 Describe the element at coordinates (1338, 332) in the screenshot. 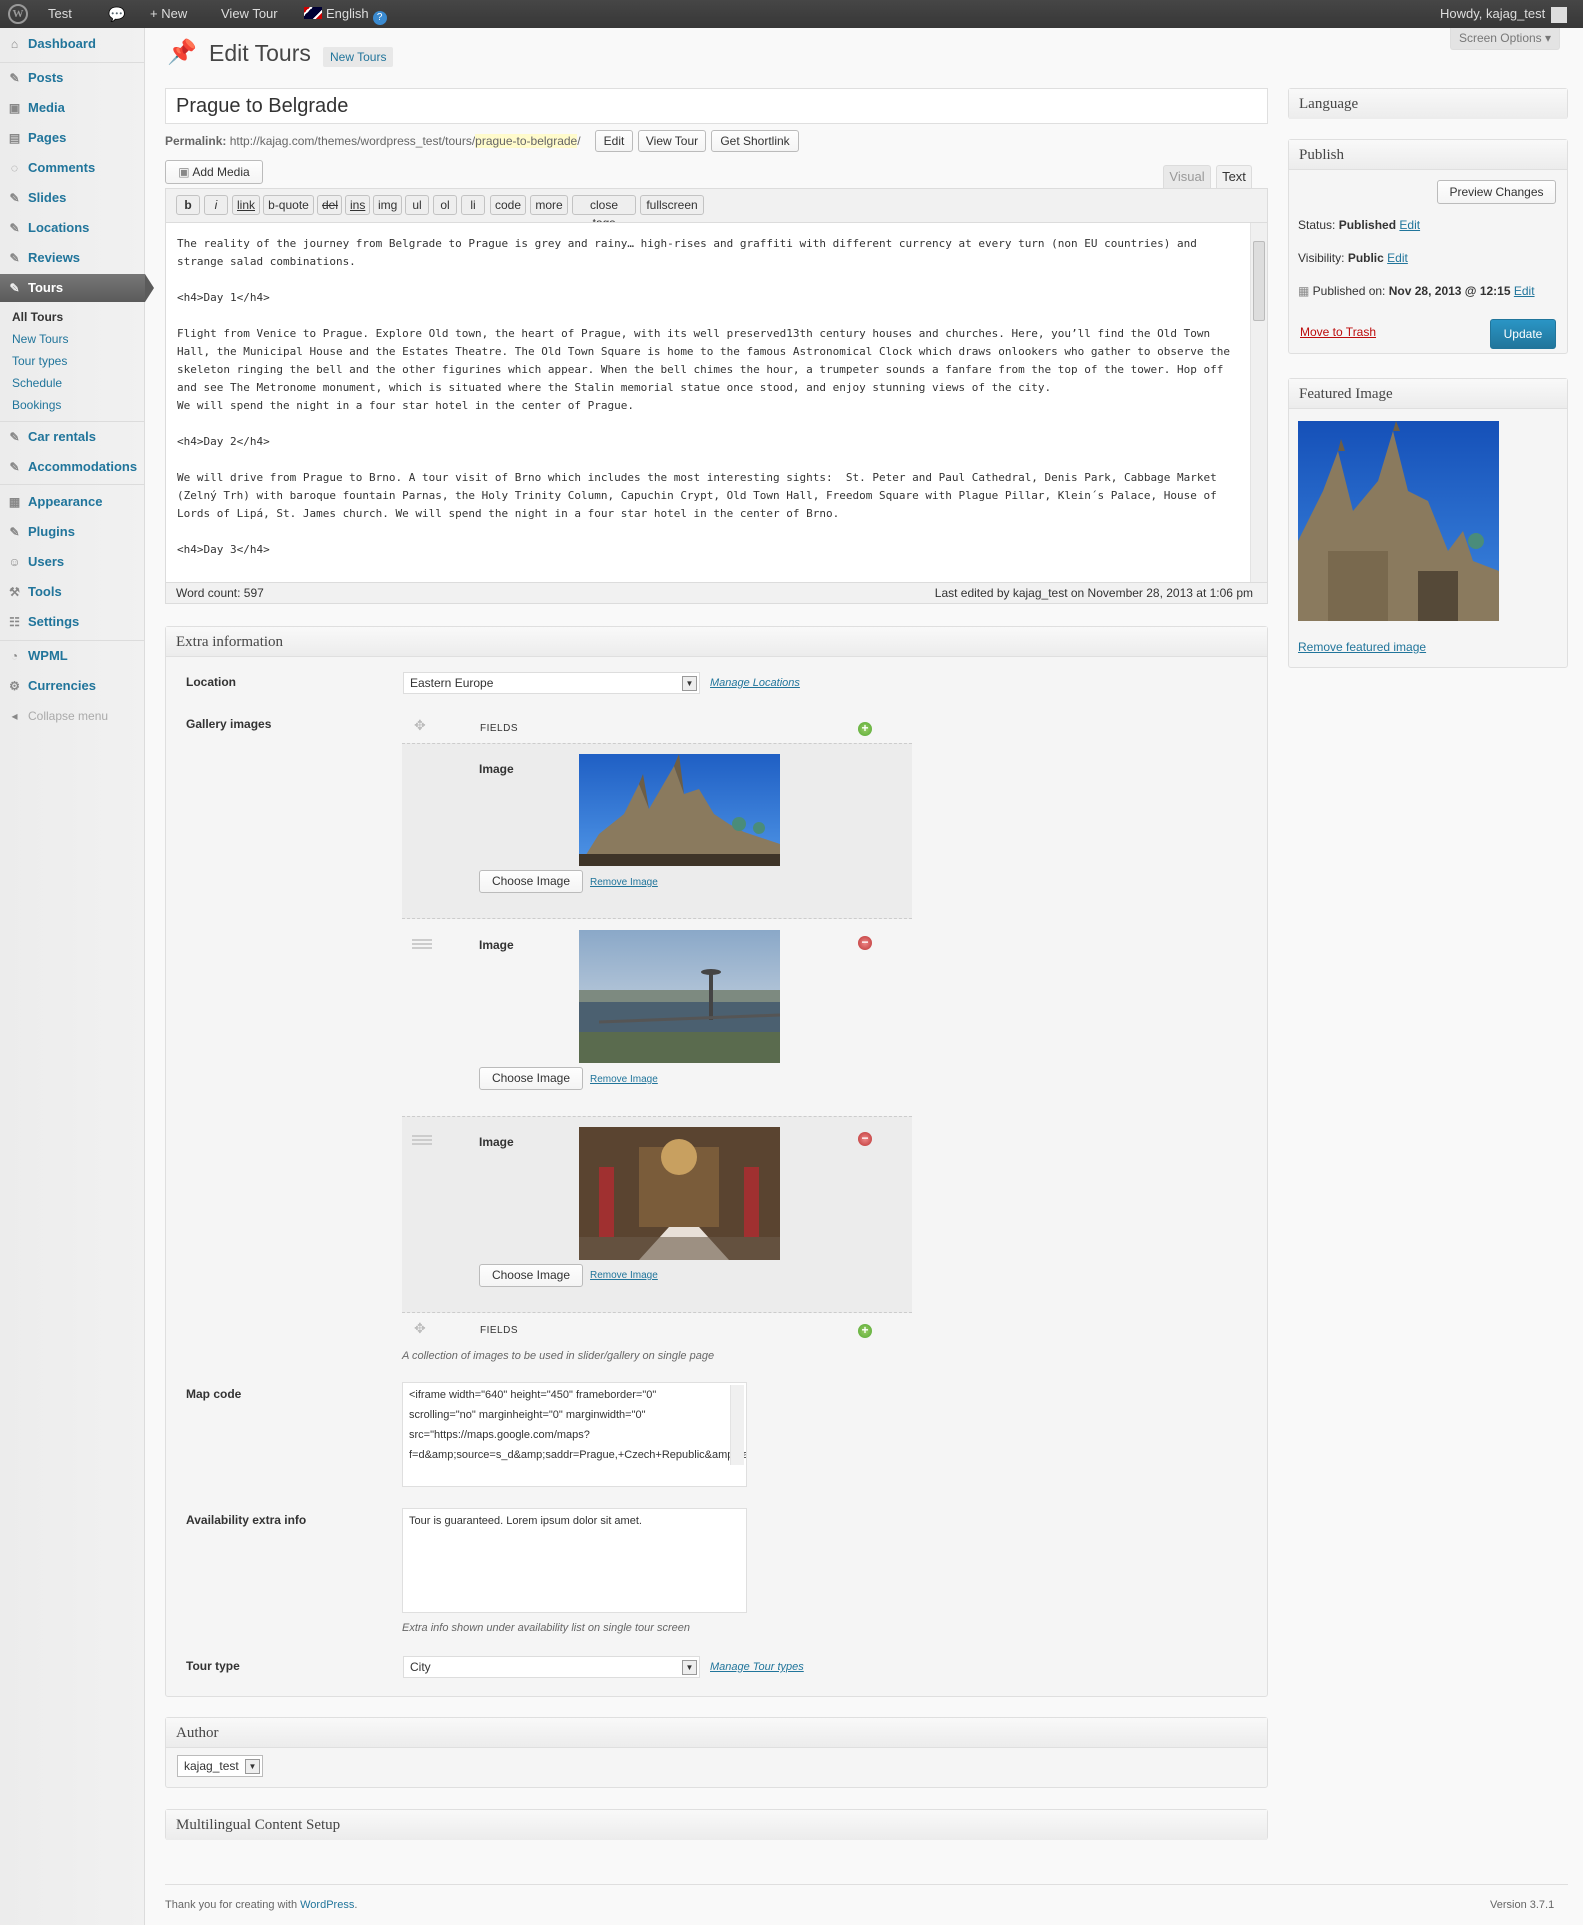

I see `move-to-trash-link: Move to Trash` at that location.